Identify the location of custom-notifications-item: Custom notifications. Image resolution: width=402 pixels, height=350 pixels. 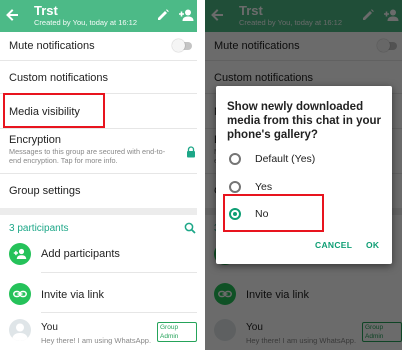
(58, 78).